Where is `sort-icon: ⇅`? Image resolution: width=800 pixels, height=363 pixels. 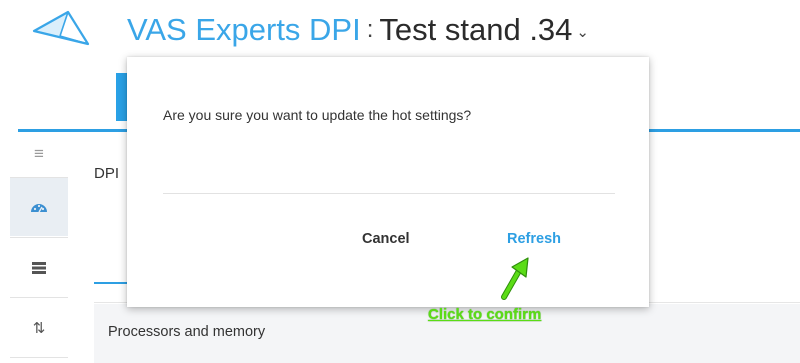
sort-icon: ⇅ is located at coordinates (39, 328).